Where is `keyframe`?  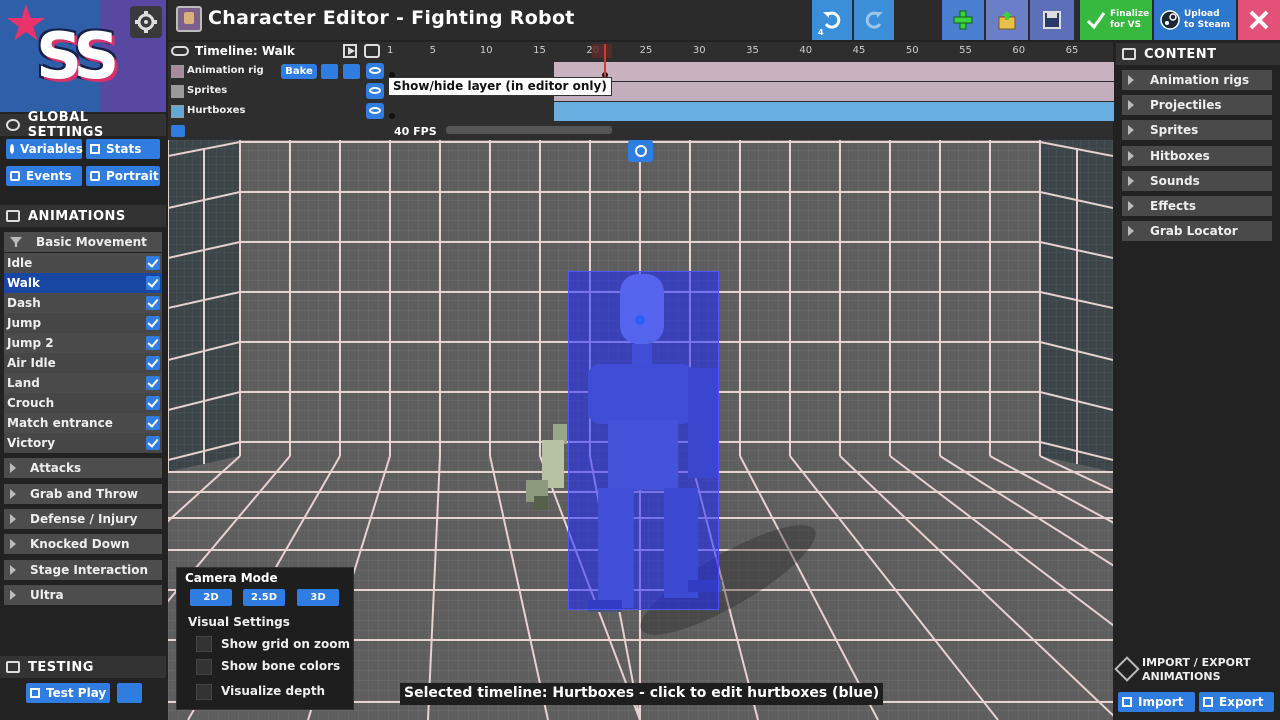 keyframe is located at coordinates (392, 116).